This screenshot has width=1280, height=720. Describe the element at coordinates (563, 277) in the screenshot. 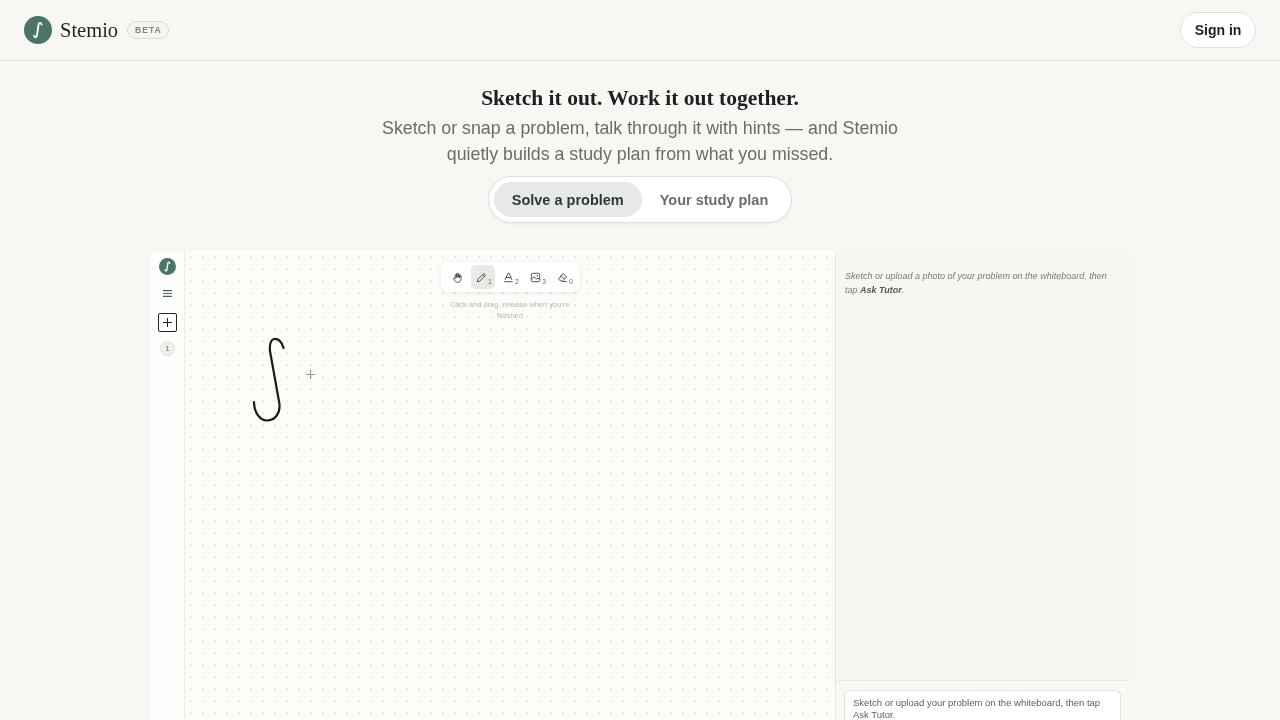

I see `eraser-icon` at that location.